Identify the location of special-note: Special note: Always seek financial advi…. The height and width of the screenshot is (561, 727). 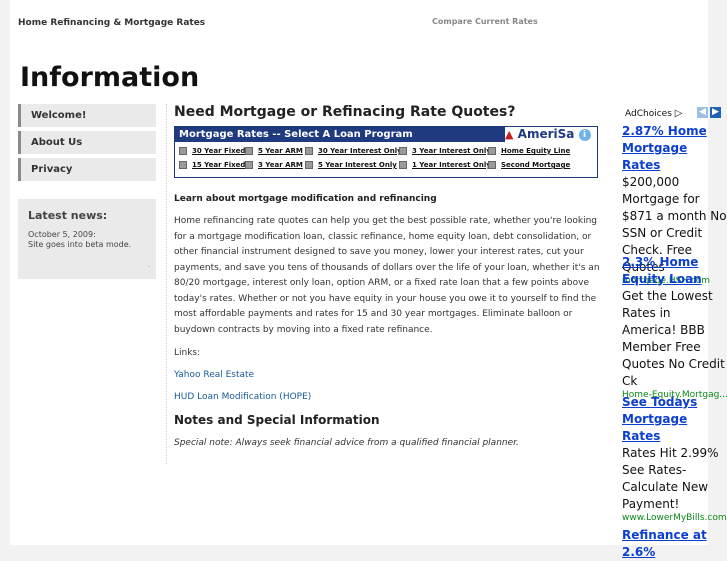
(346, 443).